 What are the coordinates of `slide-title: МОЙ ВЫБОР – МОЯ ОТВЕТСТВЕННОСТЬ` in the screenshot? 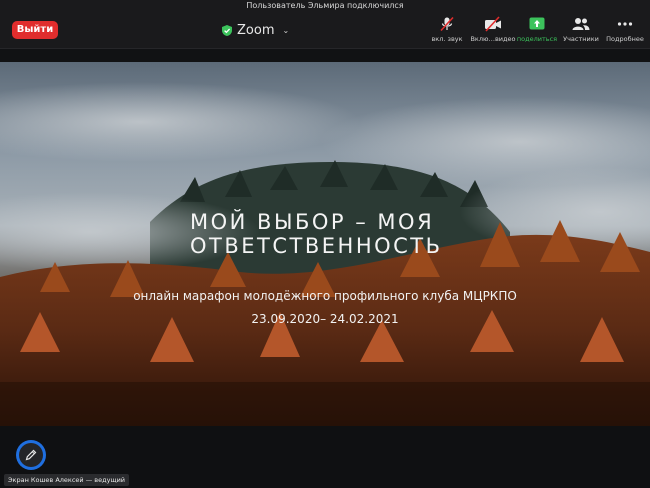 It's located at (350, 234).